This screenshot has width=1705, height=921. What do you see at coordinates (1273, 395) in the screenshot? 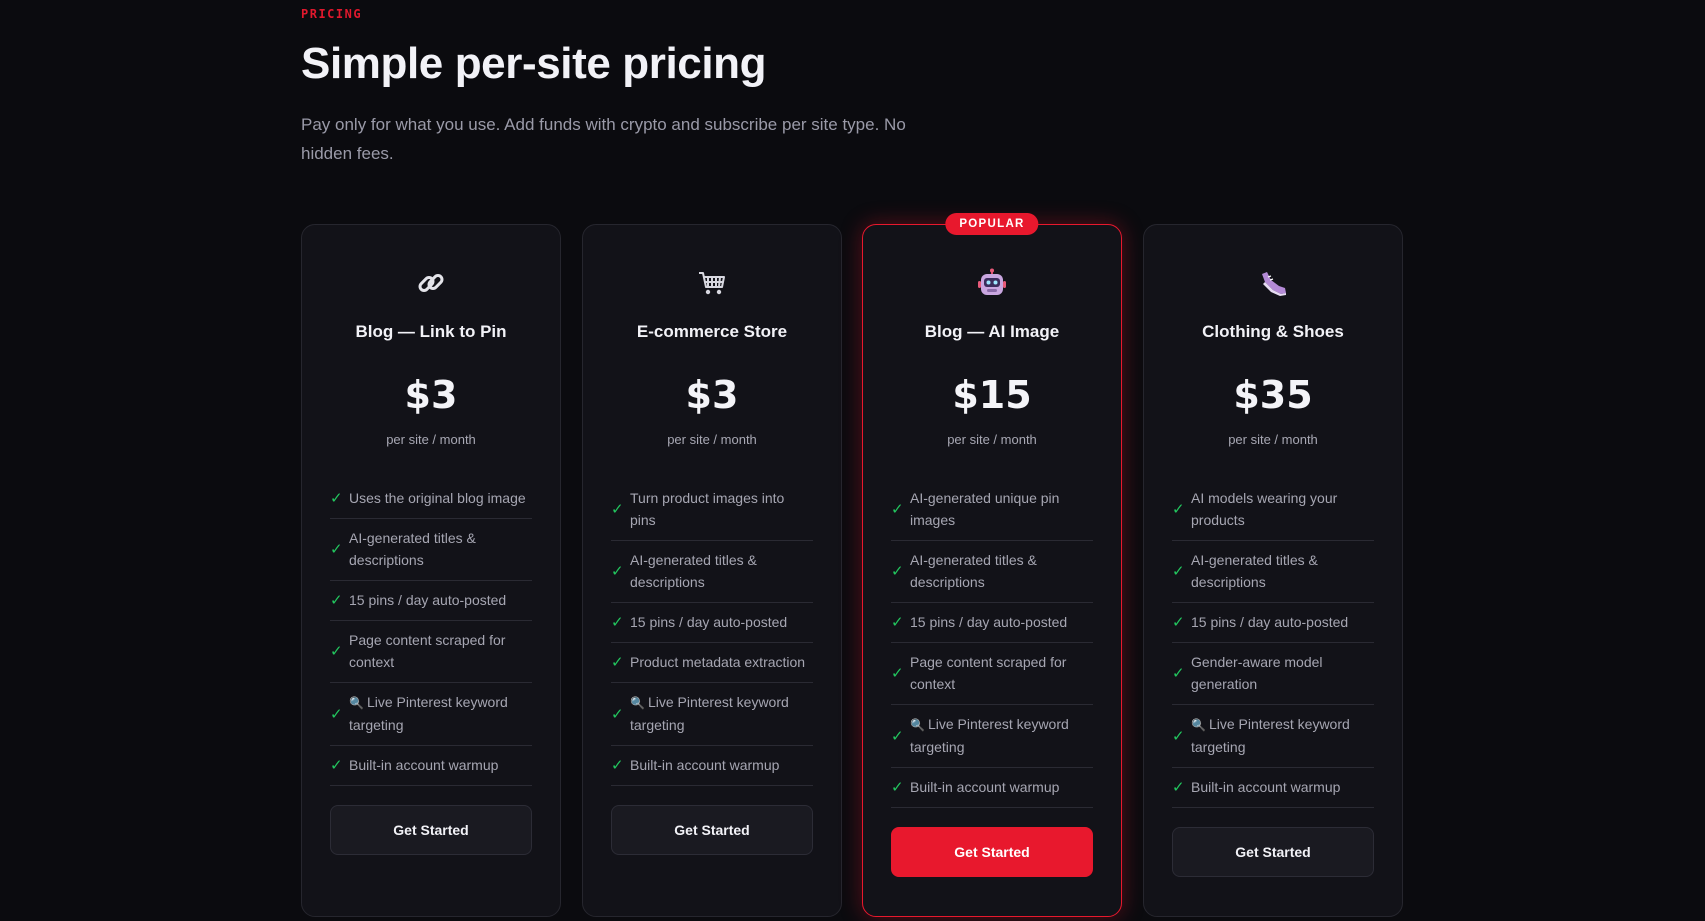
I see `plan-price: $35` at bounding box center [1273, 395].